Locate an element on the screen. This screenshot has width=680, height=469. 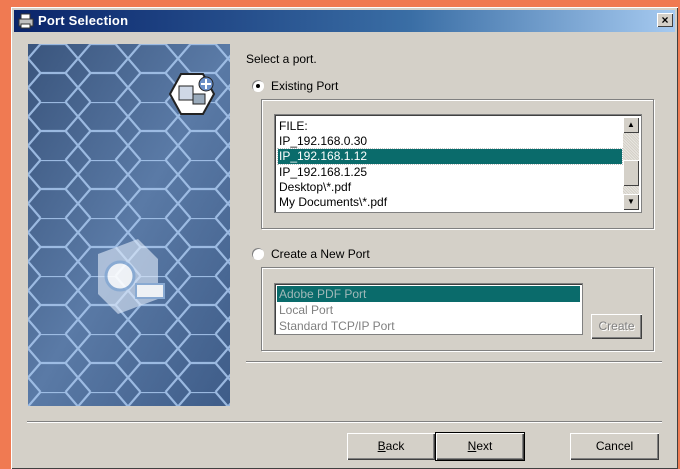
list-item-selected: Adobe PDF Port is located at coordinates (428, 294).